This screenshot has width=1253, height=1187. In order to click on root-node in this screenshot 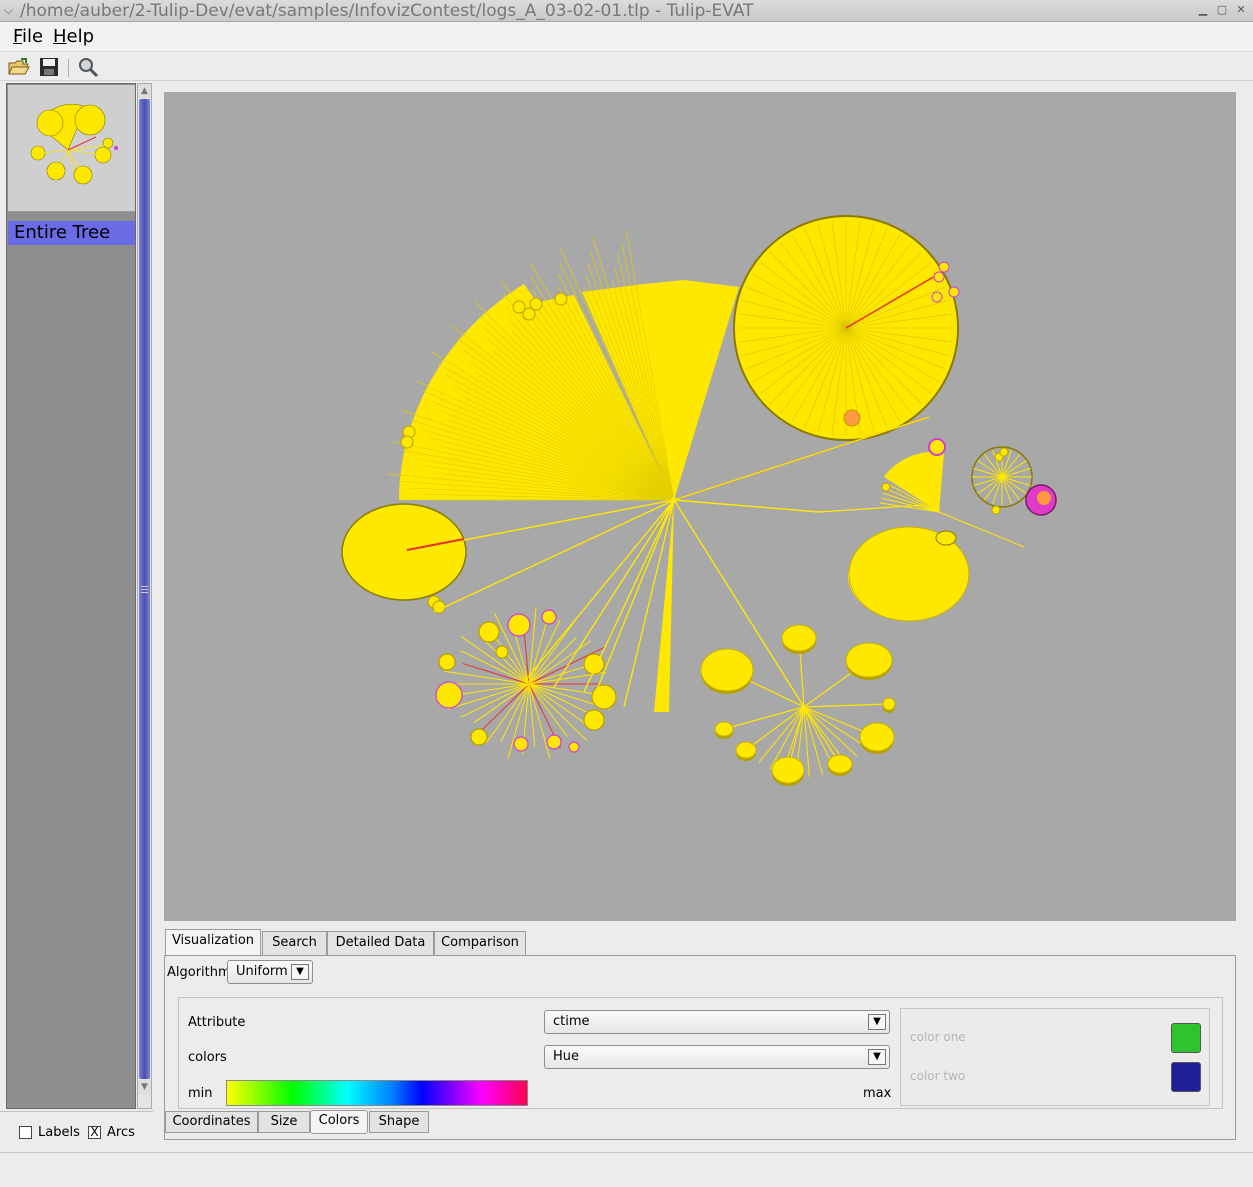, I will do `click(674, 500)`.